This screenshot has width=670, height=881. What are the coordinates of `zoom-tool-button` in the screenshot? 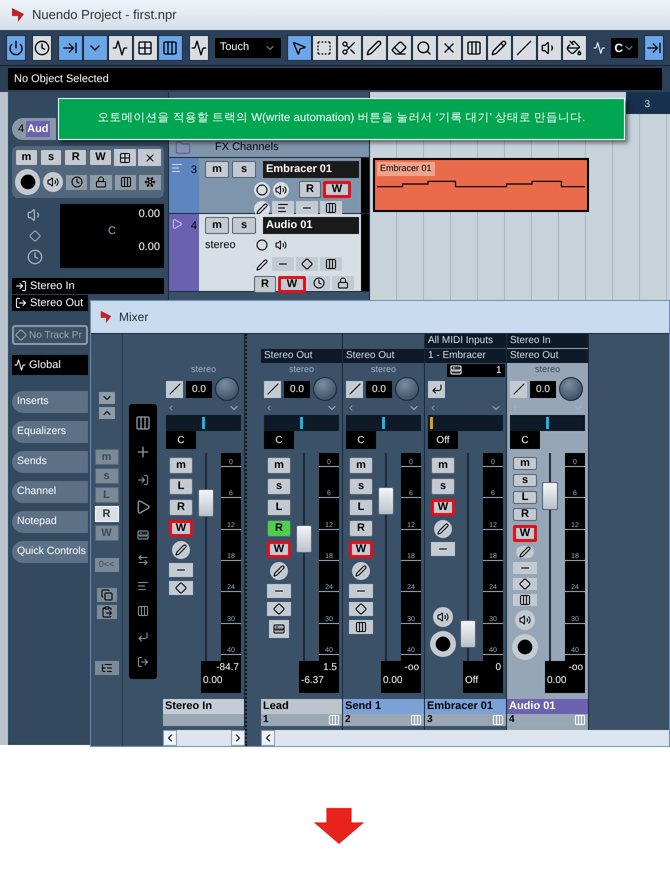 It's located at (424, 47).